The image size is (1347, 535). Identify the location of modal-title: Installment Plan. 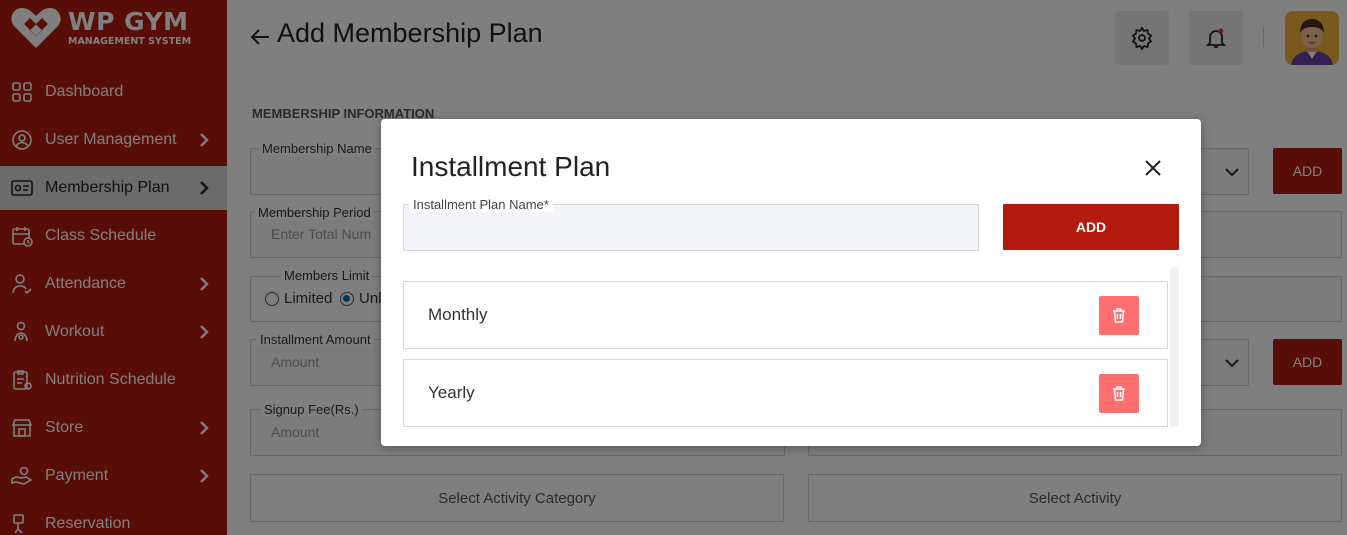
(511, 166).